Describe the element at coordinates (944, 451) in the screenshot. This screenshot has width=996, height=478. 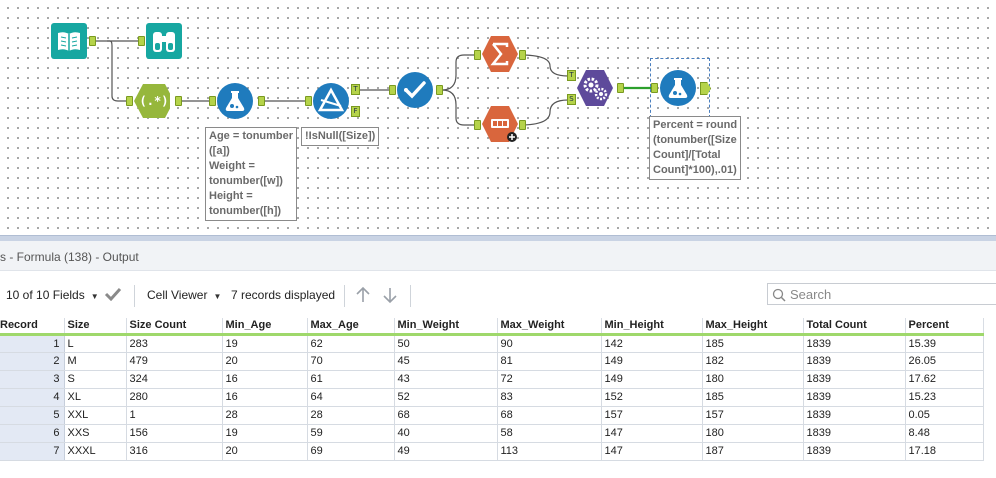
I see `table-cell: 17.18` at that location.